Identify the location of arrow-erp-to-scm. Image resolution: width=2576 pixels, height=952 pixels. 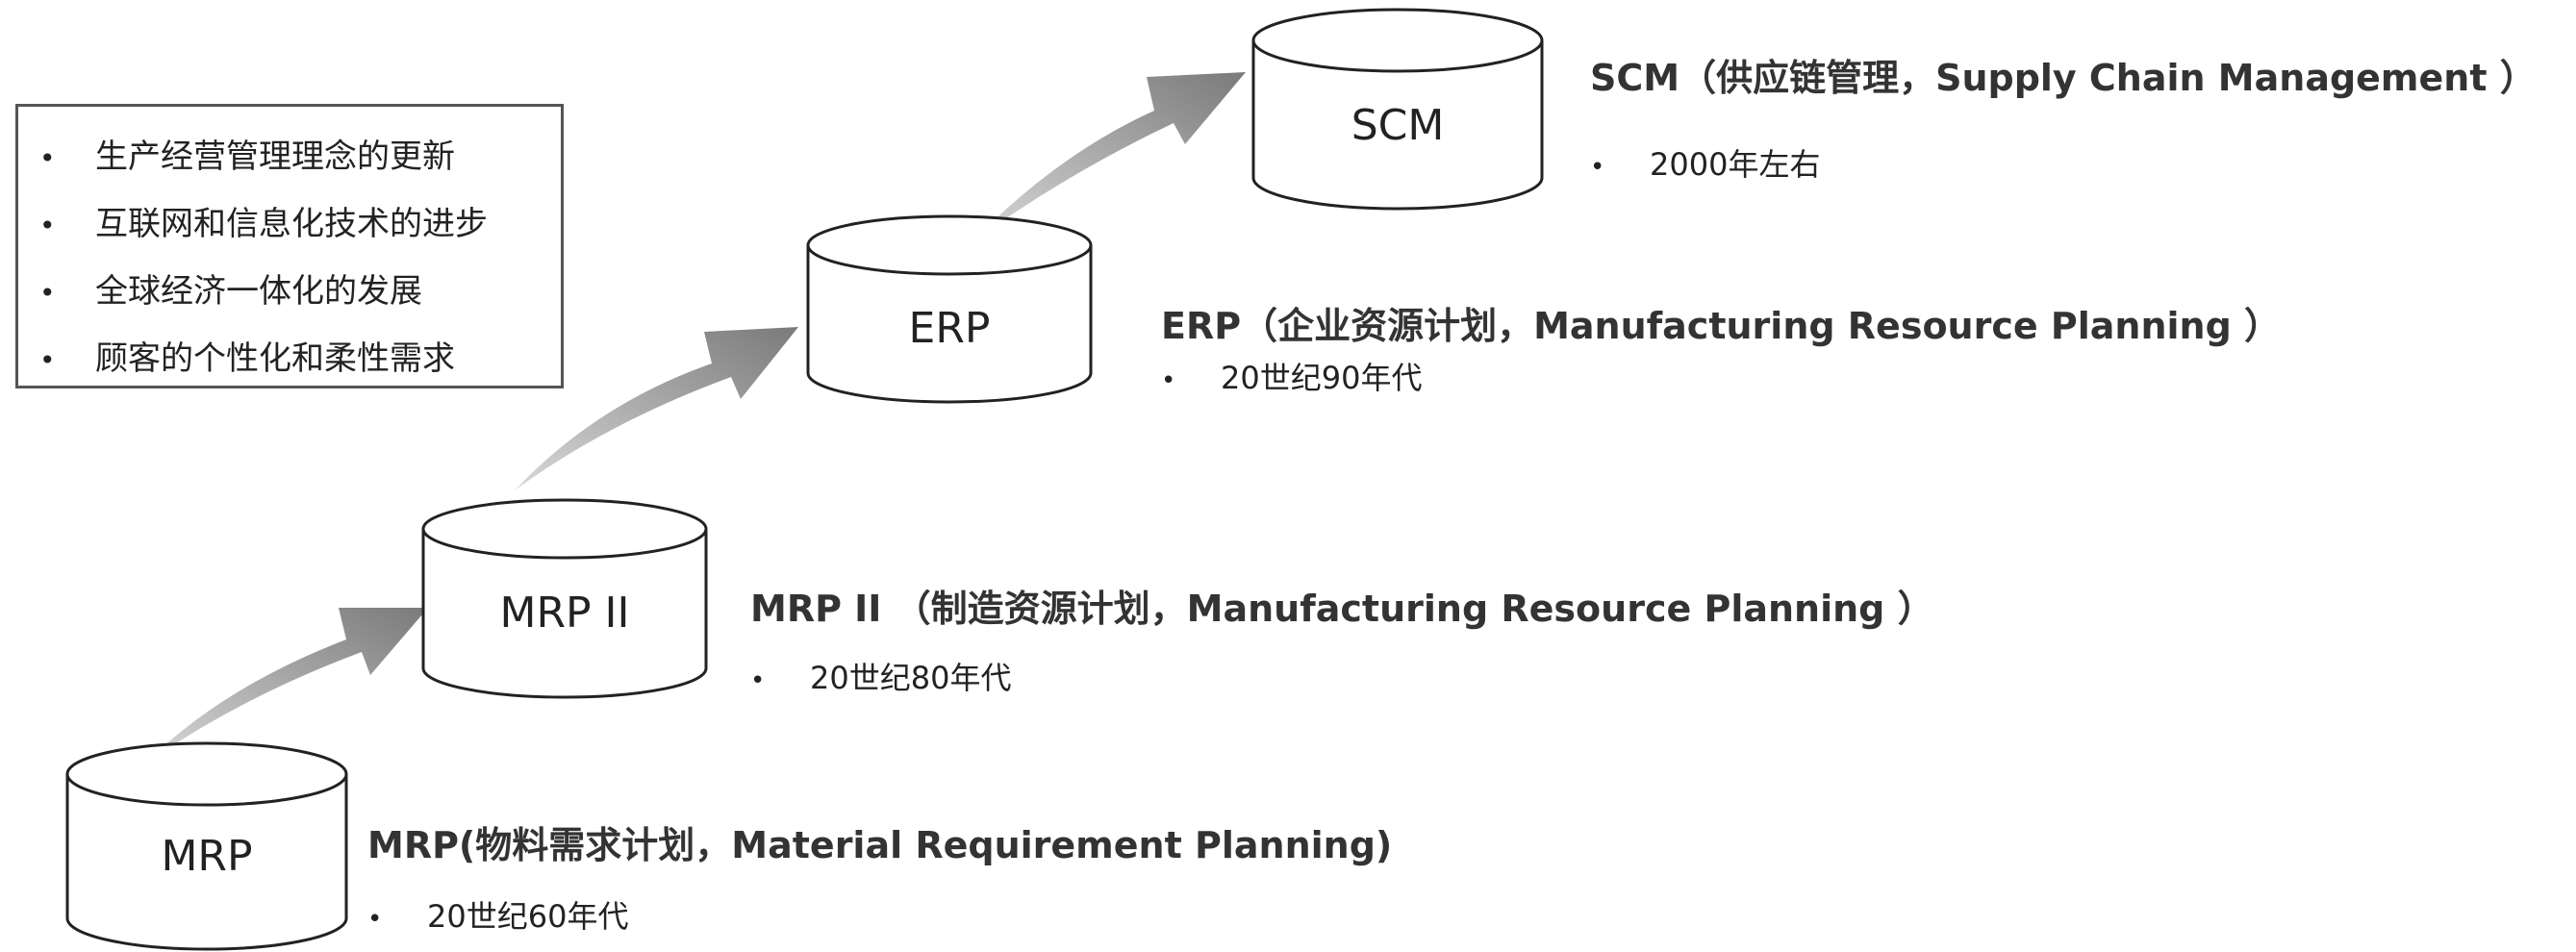
(1109, 157).